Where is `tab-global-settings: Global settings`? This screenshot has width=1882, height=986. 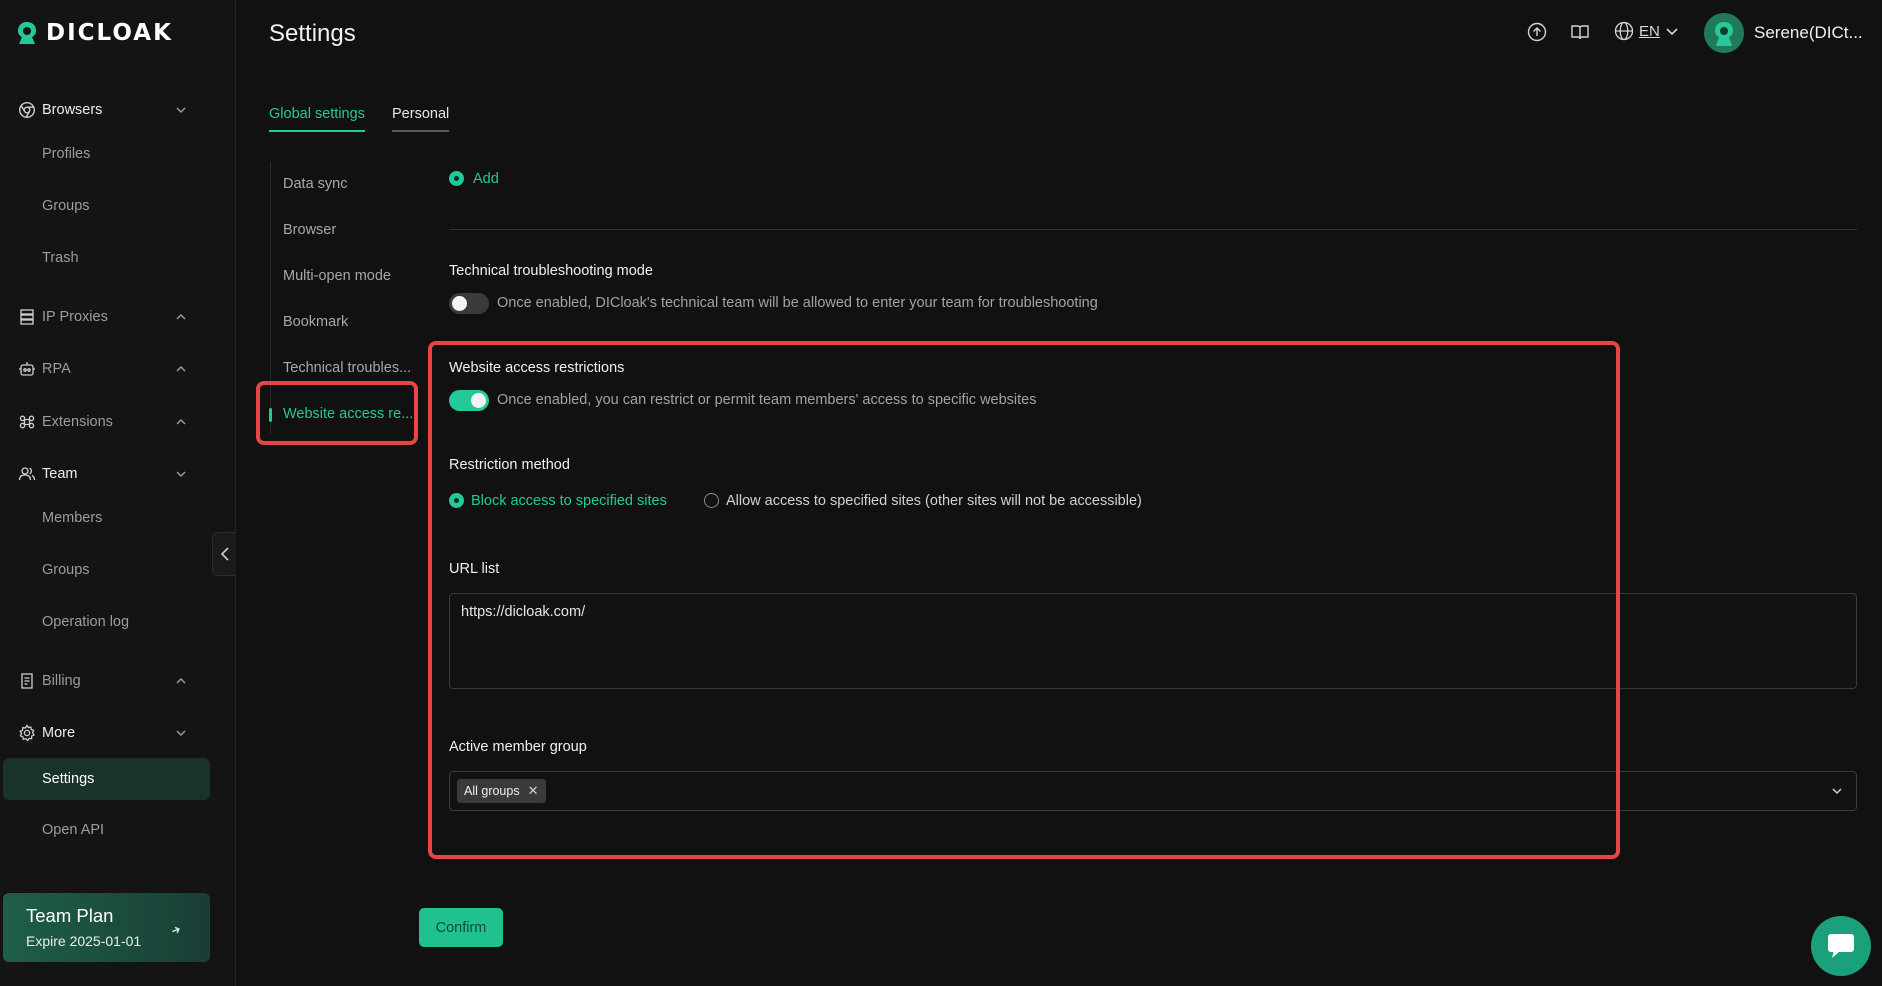 tab-global-settings: Global settings is located at coordinates (317, 119).